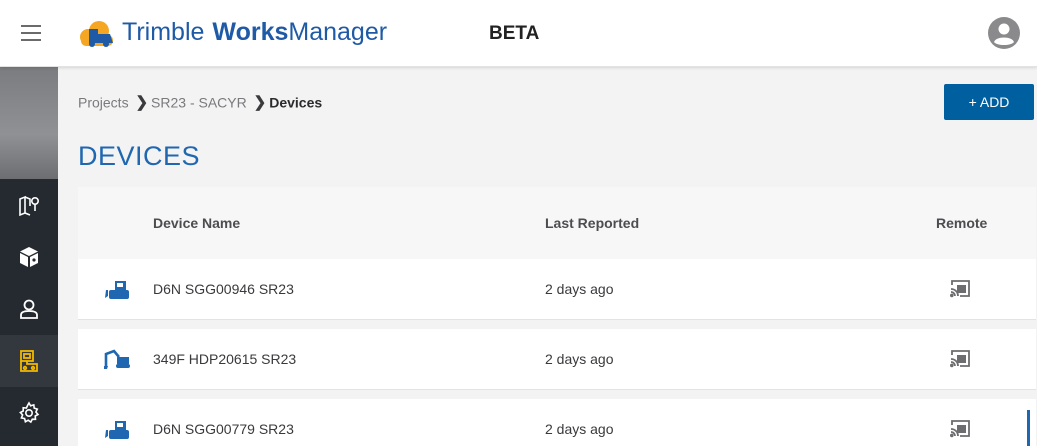 This screenshot has width=1037, height=446. Describe the element at coordinates (338, 32) in the screenshot. I see `brand-part-manager: Manager` at that location.